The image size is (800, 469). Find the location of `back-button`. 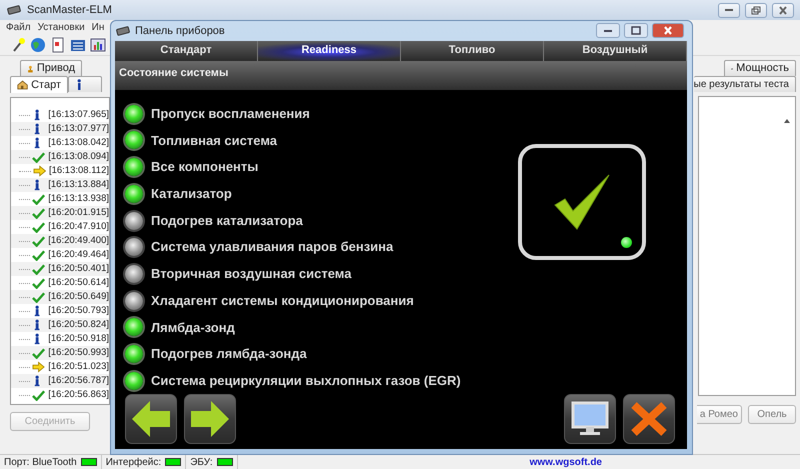

back-button is located at coordinates (151, 419).